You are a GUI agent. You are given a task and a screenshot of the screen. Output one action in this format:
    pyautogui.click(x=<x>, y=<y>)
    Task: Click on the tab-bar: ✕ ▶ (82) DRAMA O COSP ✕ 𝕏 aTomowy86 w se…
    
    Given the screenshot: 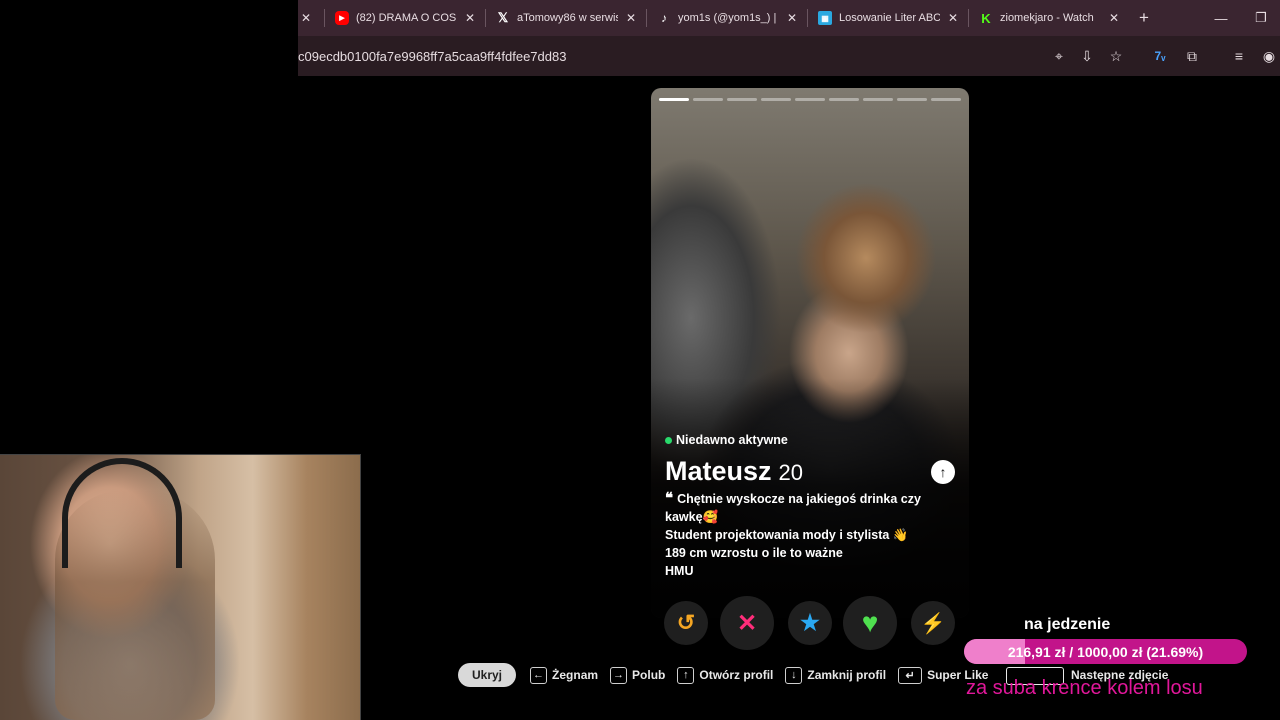 What is the action you would take?
    pyautogui.click(x=789, y=18)
    